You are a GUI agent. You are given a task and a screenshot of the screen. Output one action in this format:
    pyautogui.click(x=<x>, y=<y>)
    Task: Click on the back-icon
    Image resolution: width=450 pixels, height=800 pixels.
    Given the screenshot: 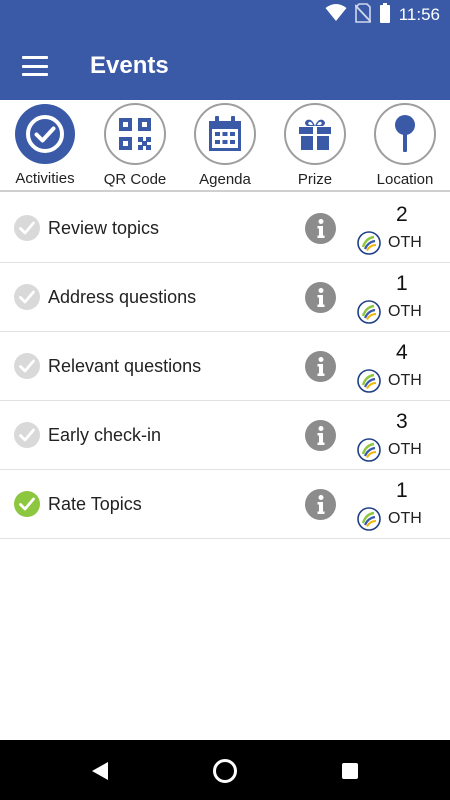 What is the action you would take?
    pyautogui.click(x=100, y=771)
    